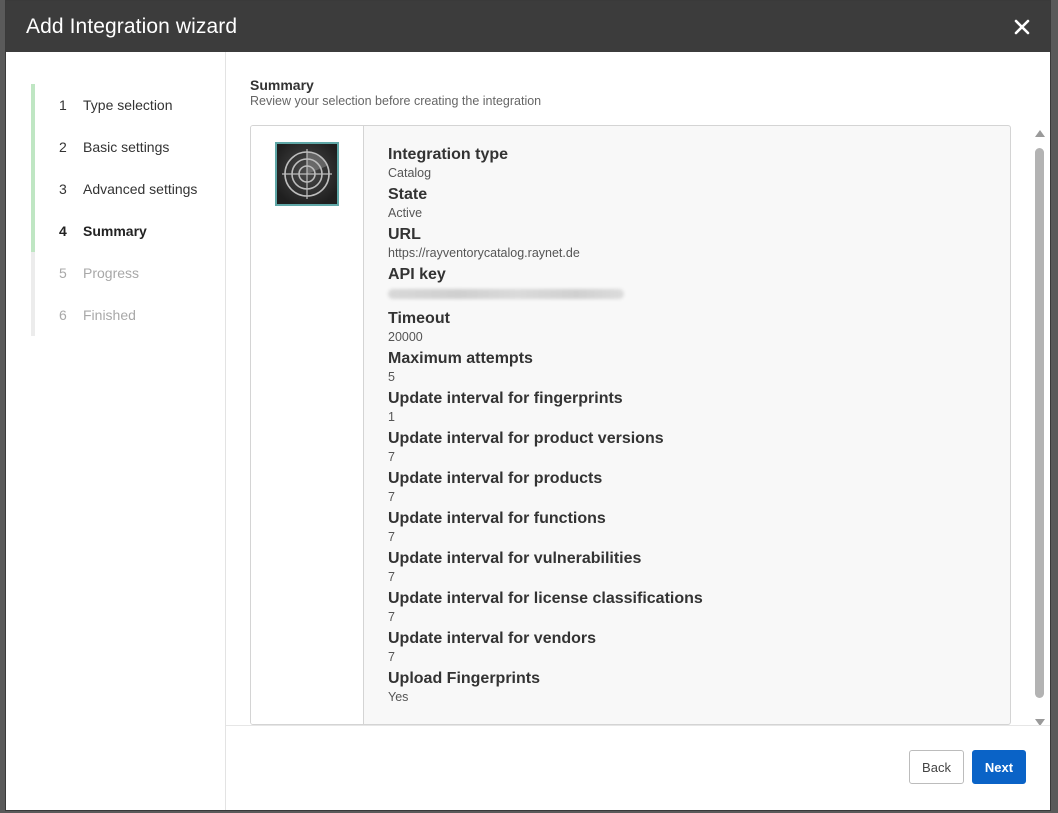 Image resolution: width=1058 pixels, height=813 pixels. I want to click on field-update-fingerprints: Update interval for fingerprints 1, so click(699, 407).